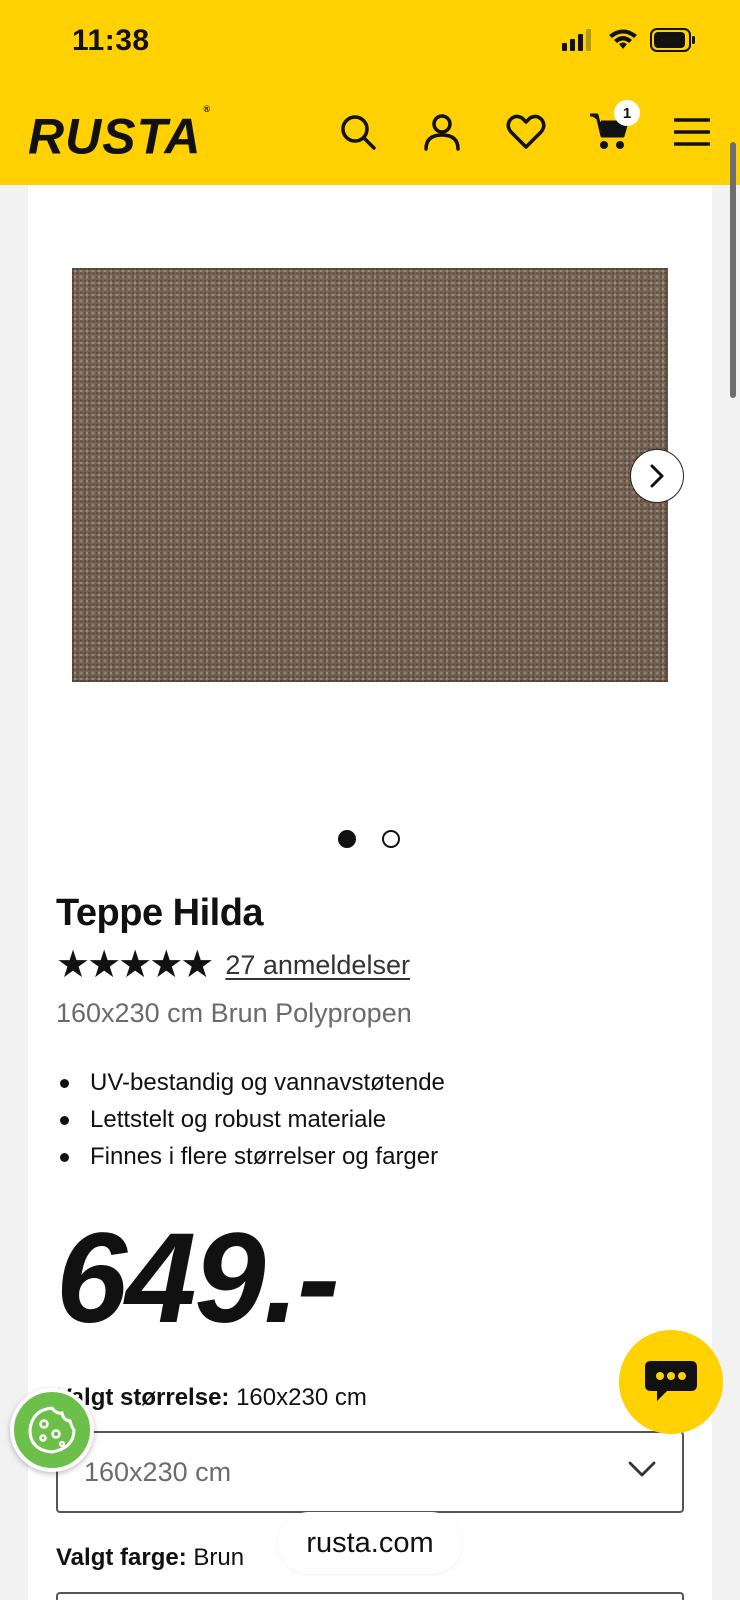 This screenshot has width=740, height=1600. I want to click on browser-url: rusta.com, so click(370, 1542).